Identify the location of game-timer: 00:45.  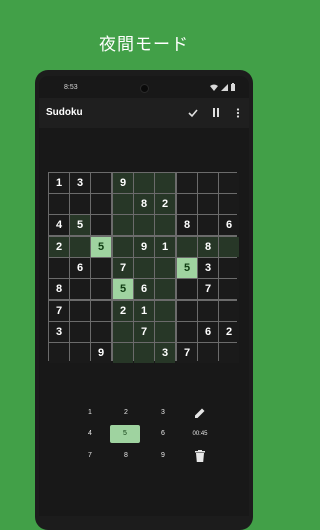
(200, 434).